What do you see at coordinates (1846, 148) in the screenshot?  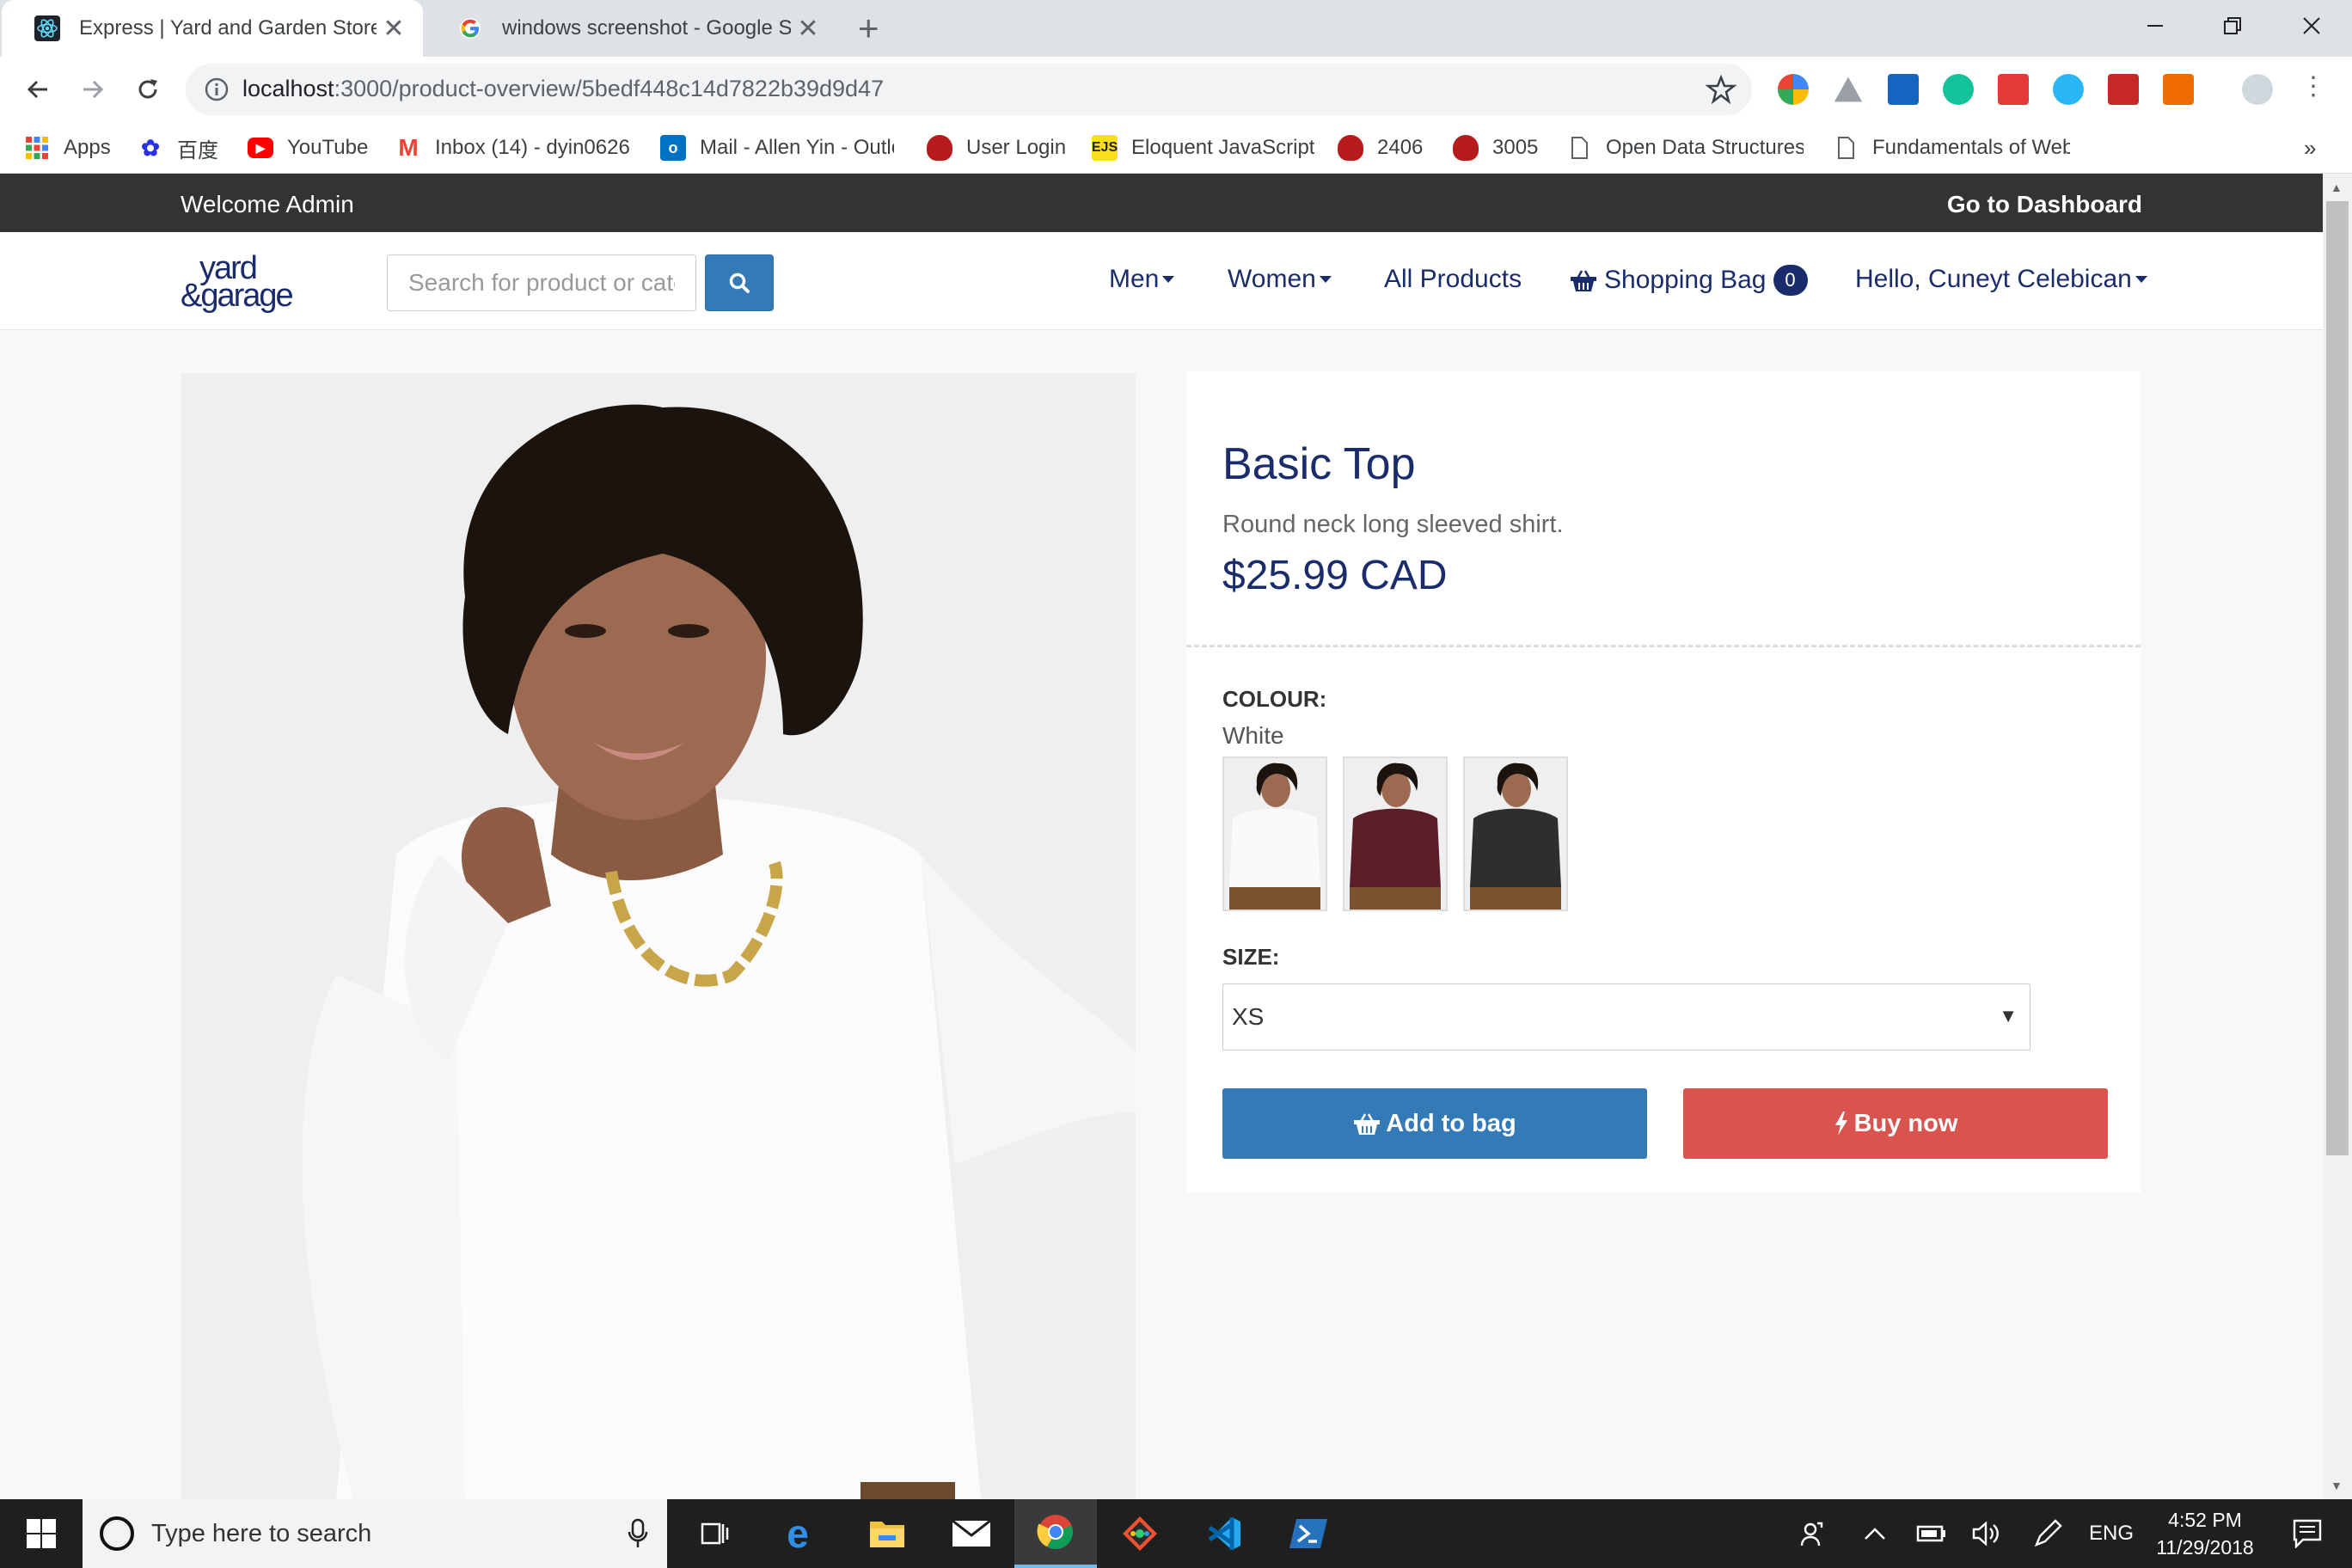 I see `page-icon` at bounding box center [1846, 148].